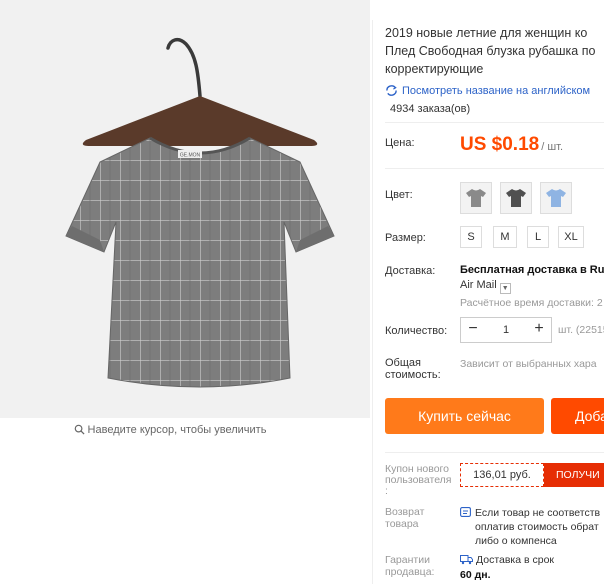 The image size is (604, 584). What do you see at coordinates (399, 195) in the screenshot?
I see `color-label: Цвет:` at bounding box center [399, 195].